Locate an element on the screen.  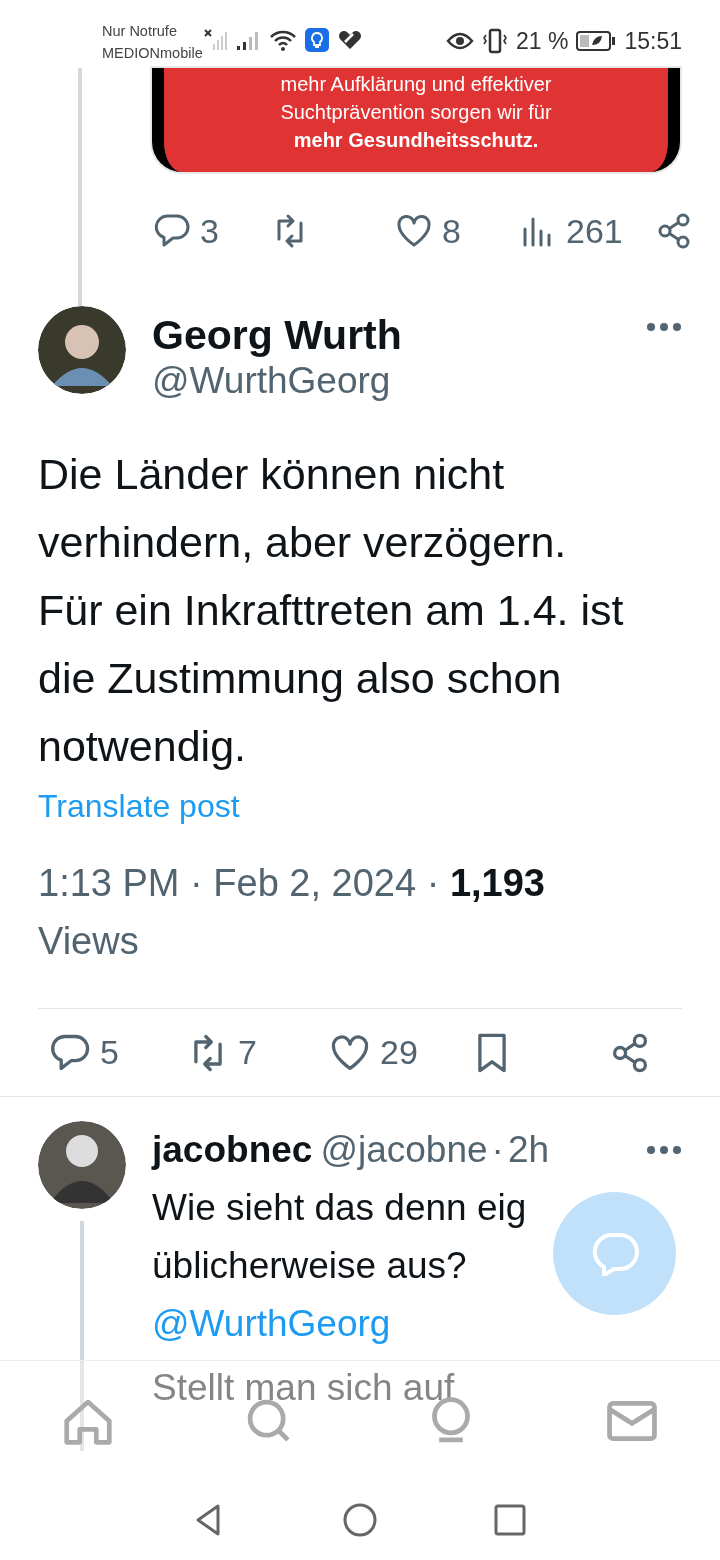
battery-percent: 21 % is located at coordinates (542, 41).